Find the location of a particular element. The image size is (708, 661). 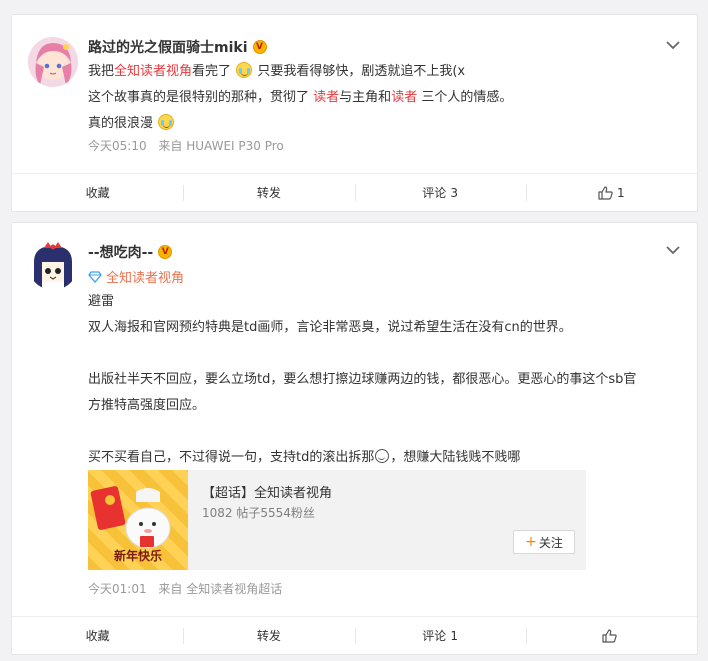

action-bar: 收藏 转发 评论 3 1 is located at coordinates (354, 192).